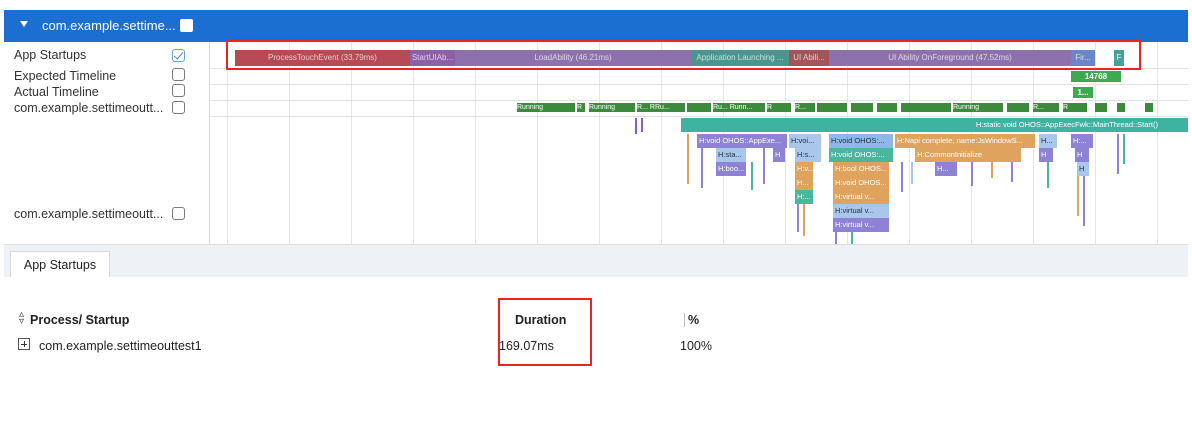 This screenshot has width=1192, height=443. What do you see at coordinates (1096, 76) in the screenshot?
I see `expected-frame-badge: 14768` at bounding box center [1096, 76].